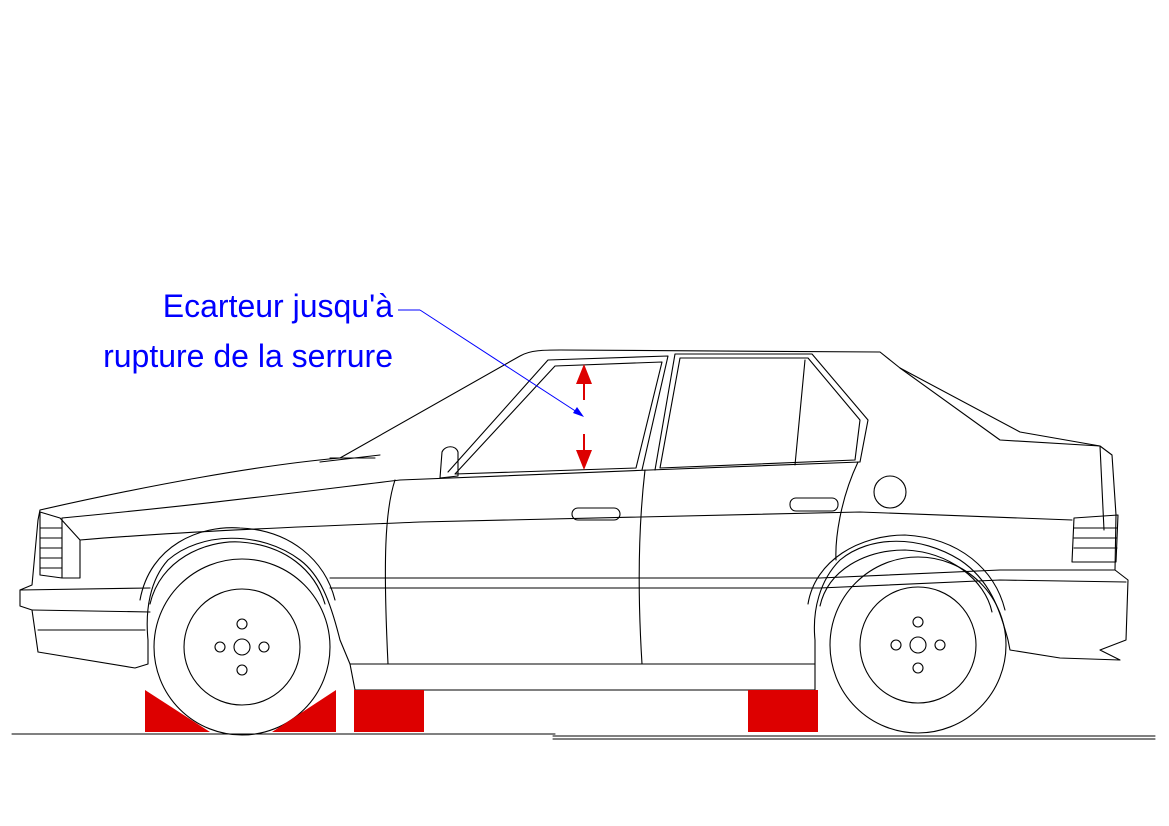 This screenshot has width=1169, height=826. What do you see at coordinates (783, 711) in the screenshot?
I see `support-block-rear` at bounding box center [783, 711].